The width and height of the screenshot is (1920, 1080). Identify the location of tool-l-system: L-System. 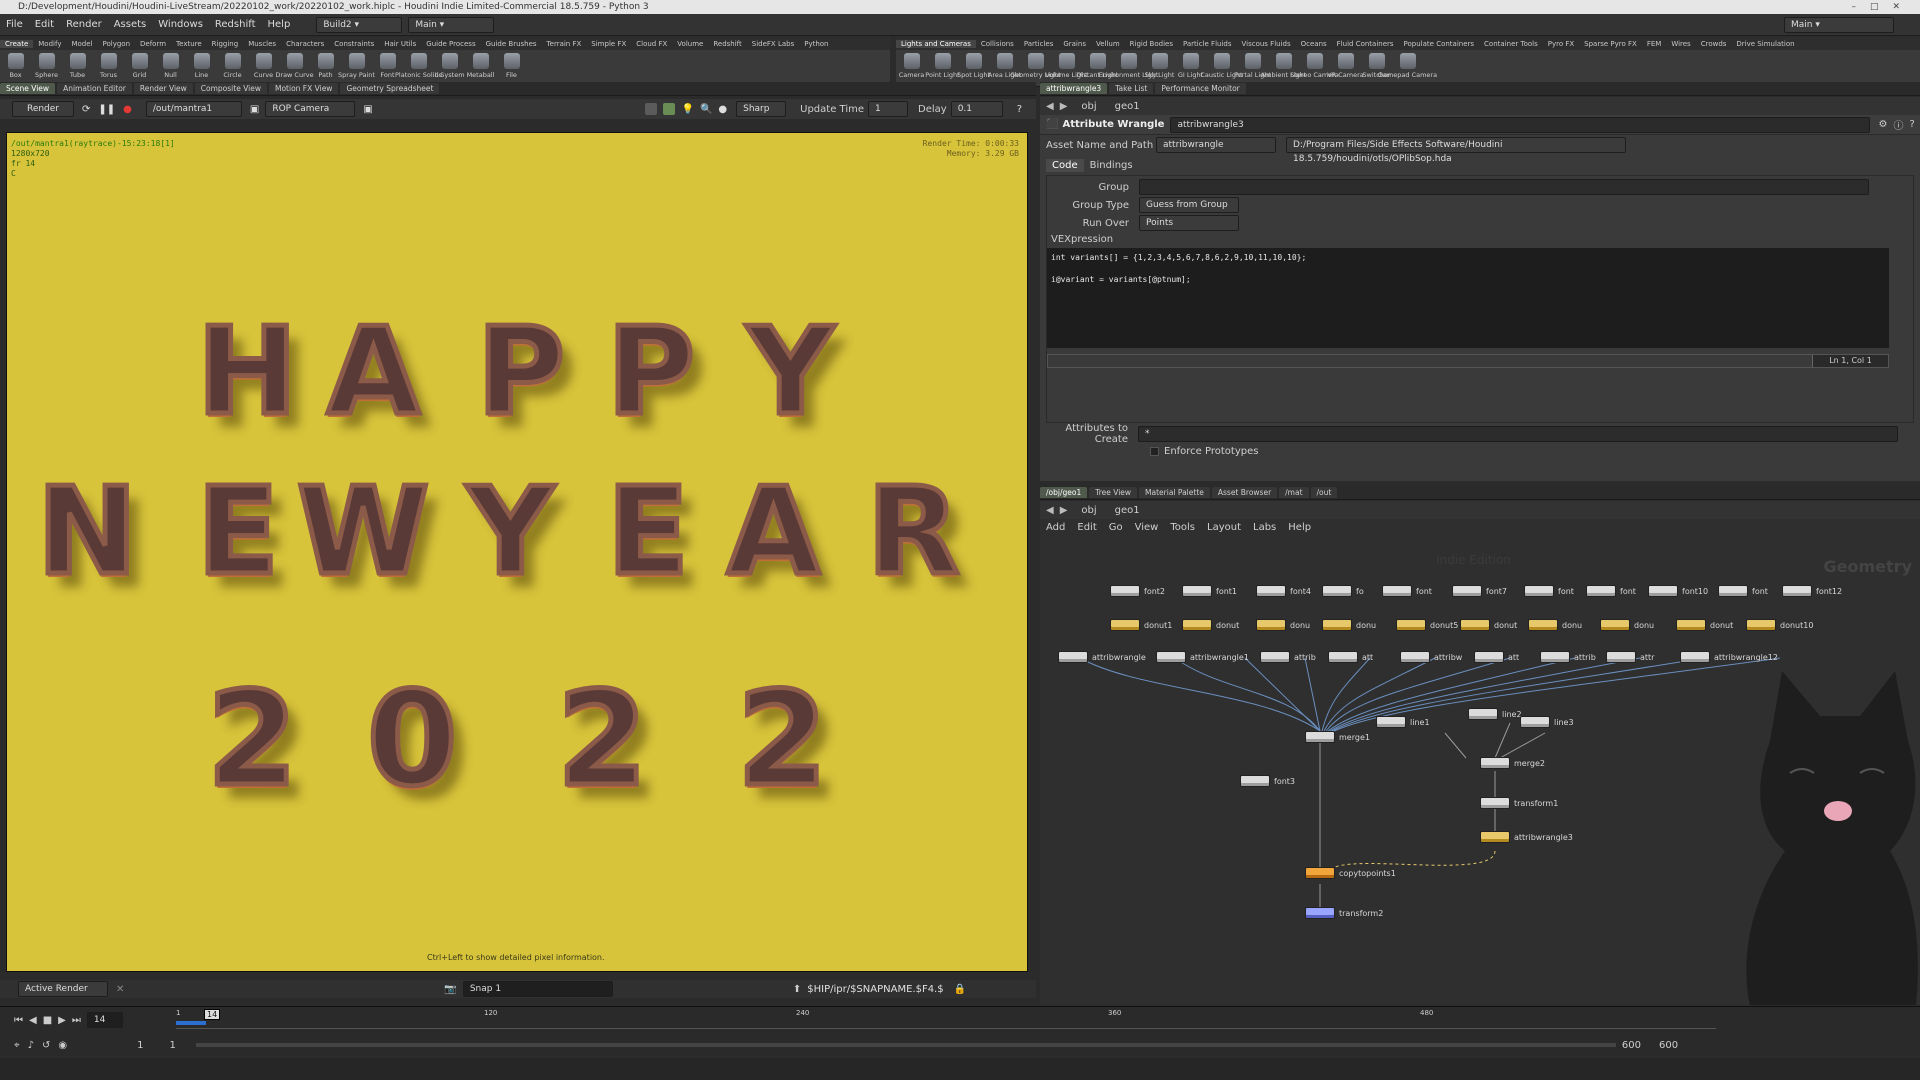
(449, 64).